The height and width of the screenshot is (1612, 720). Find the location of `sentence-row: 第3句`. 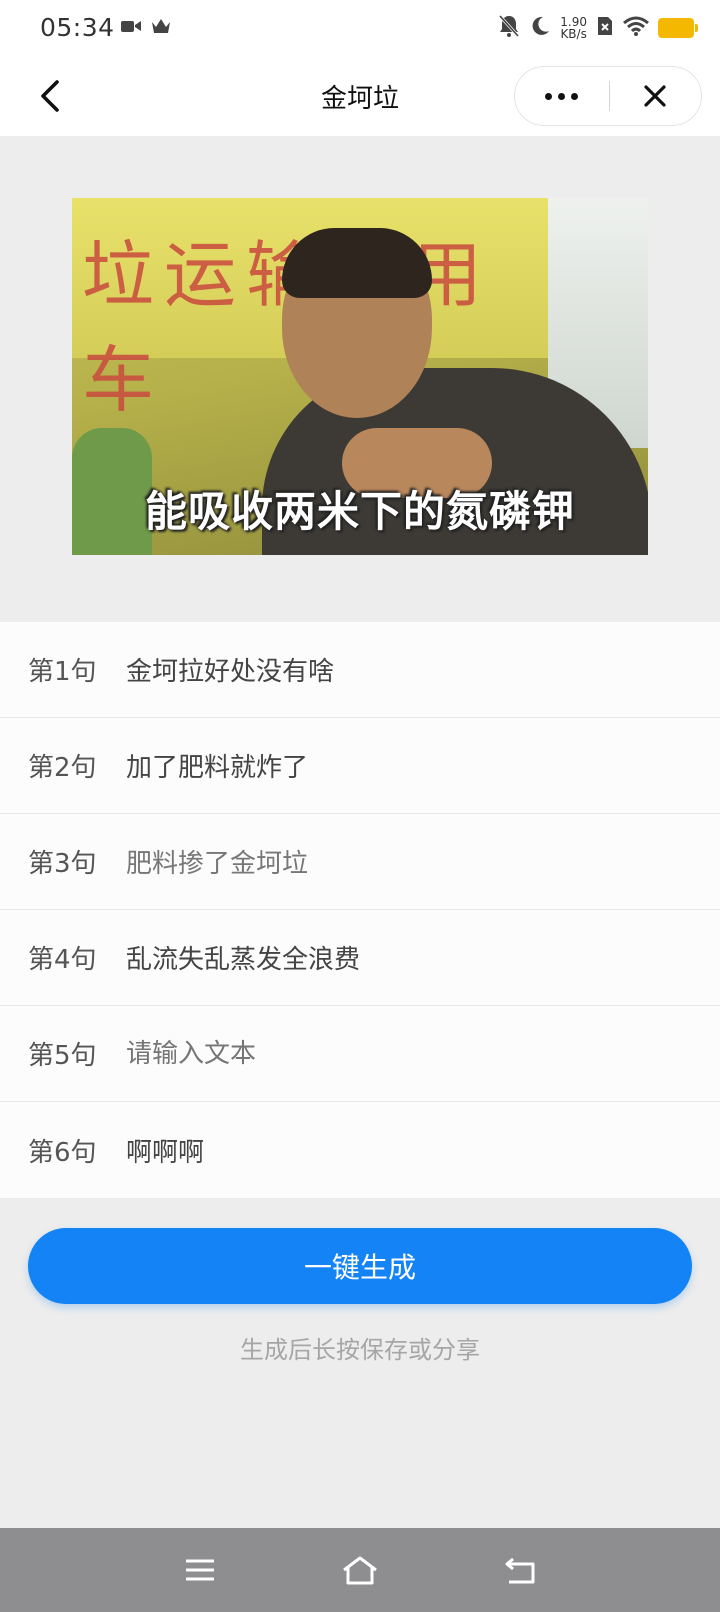

sentence-row: 第3句 is located at coordinates (360, 862).